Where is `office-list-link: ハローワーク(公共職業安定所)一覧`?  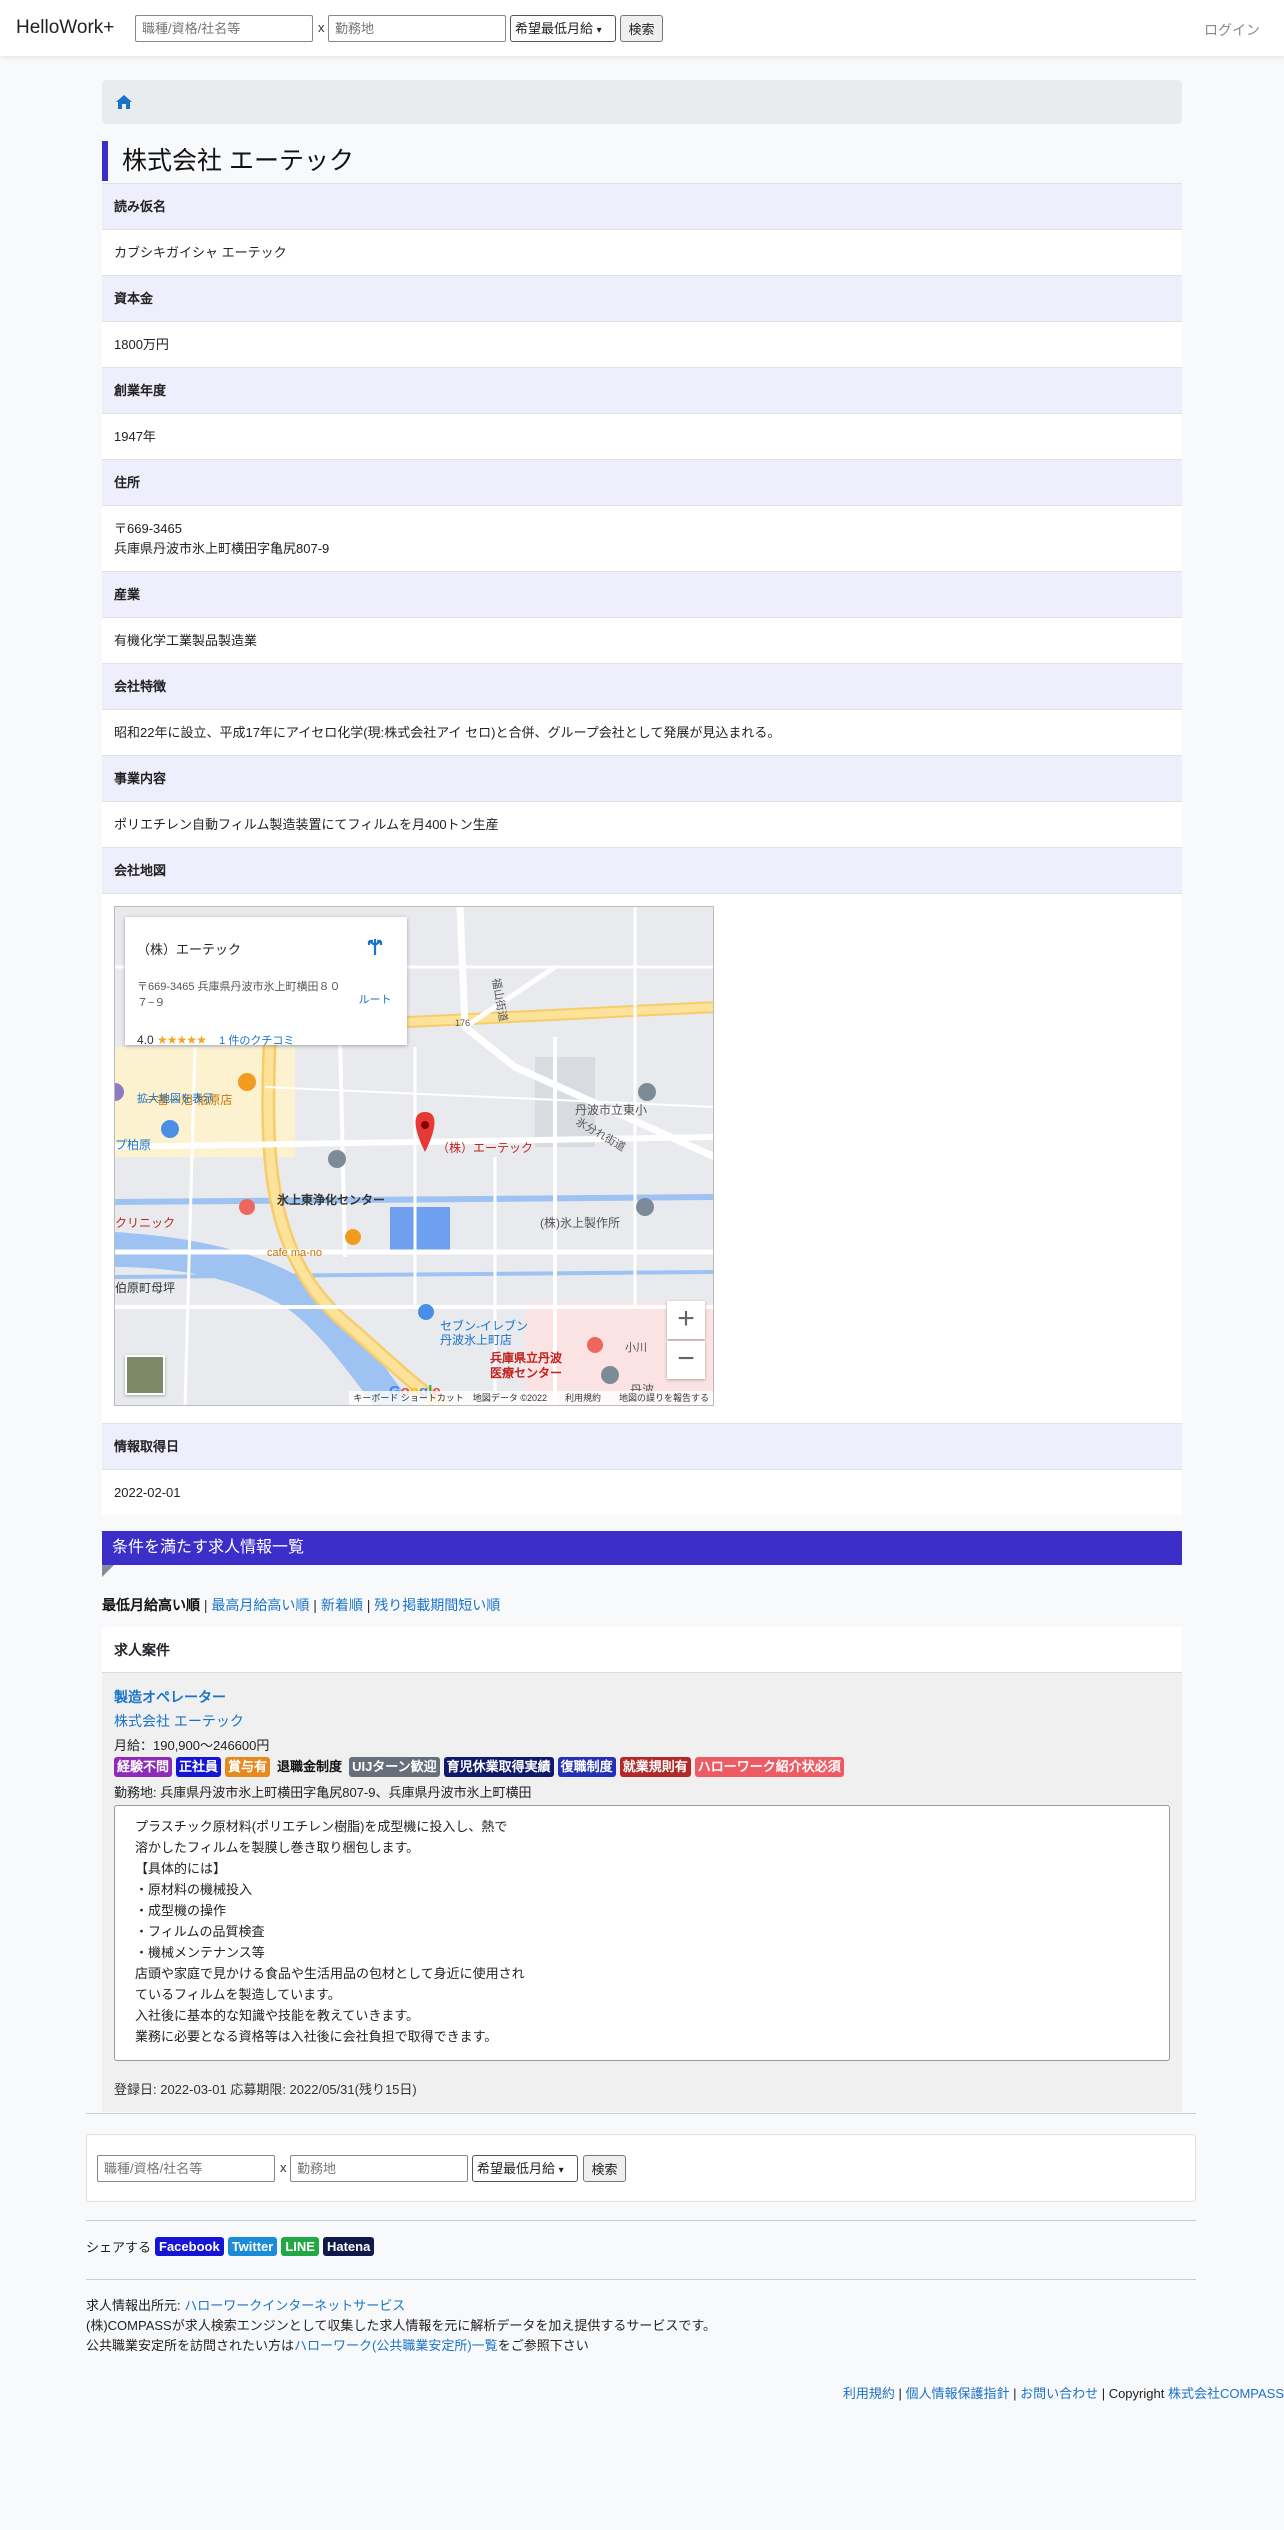 office-list-link: ハローワーク(公共職業安定所)一覧 is located at coordinates (396, 2345).